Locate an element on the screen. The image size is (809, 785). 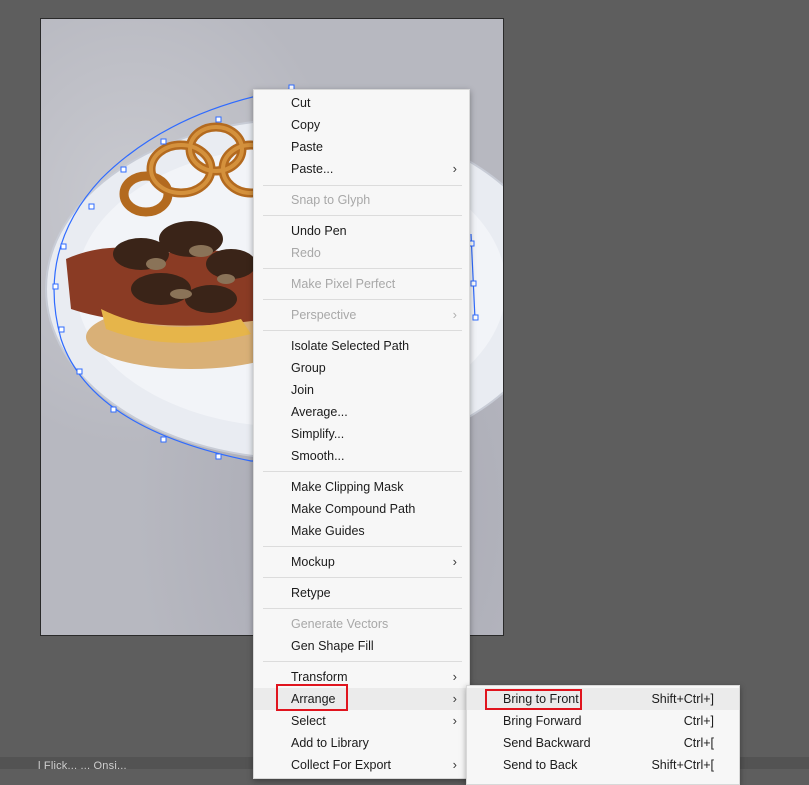
menu-item-label: Perspective is located at coordinates (324, 315).